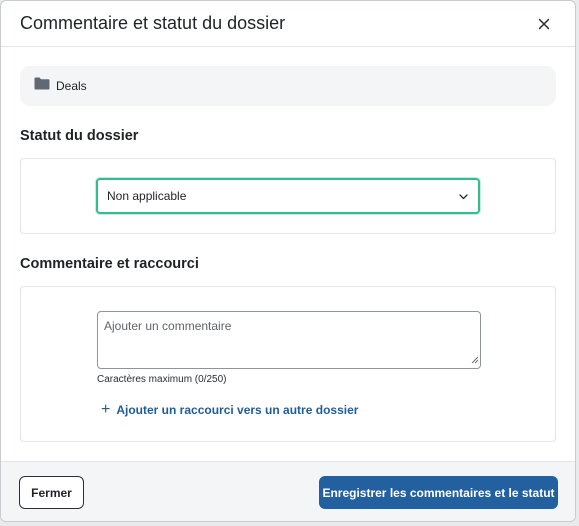  Describe the element at coordinates (109, 264) in the screenshot. I see `comment-section-title: Commentaire et raccourci` at that location.